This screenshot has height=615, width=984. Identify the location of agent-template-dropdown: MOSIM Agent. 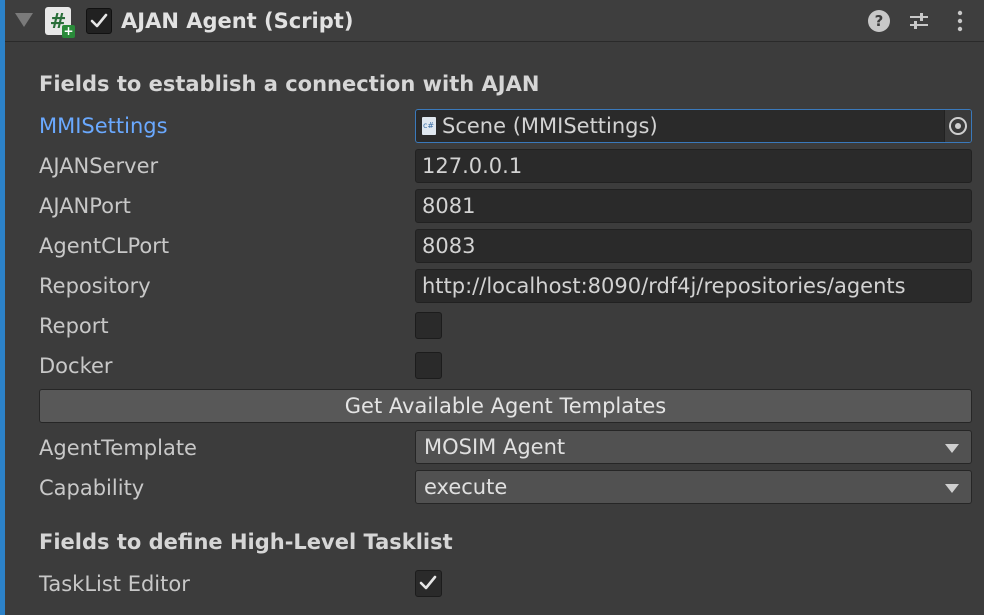
(693, 447).